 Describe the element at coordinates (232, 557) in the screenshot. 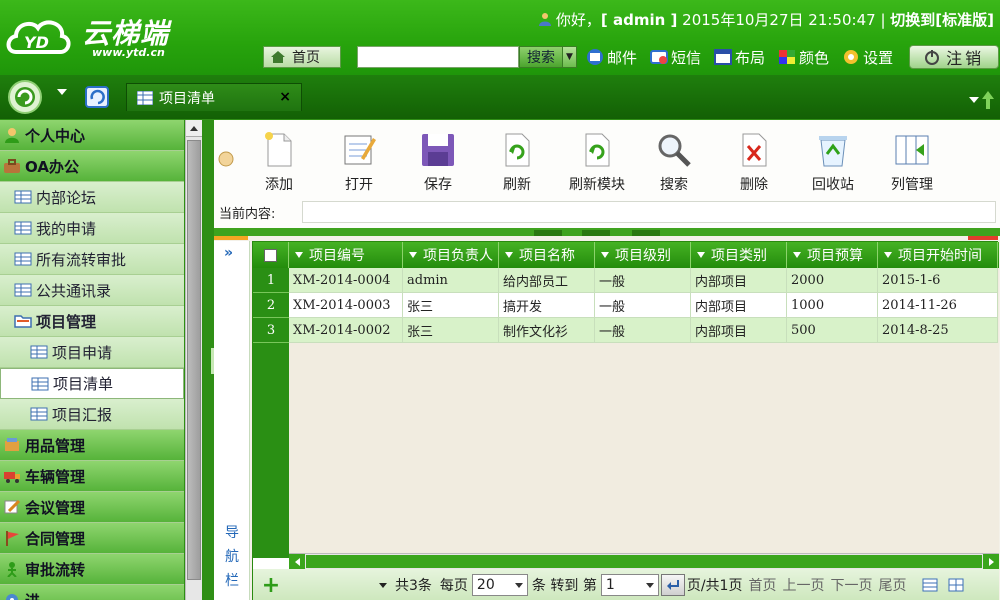

I see `nav-column-label: 导航栏` at that location.